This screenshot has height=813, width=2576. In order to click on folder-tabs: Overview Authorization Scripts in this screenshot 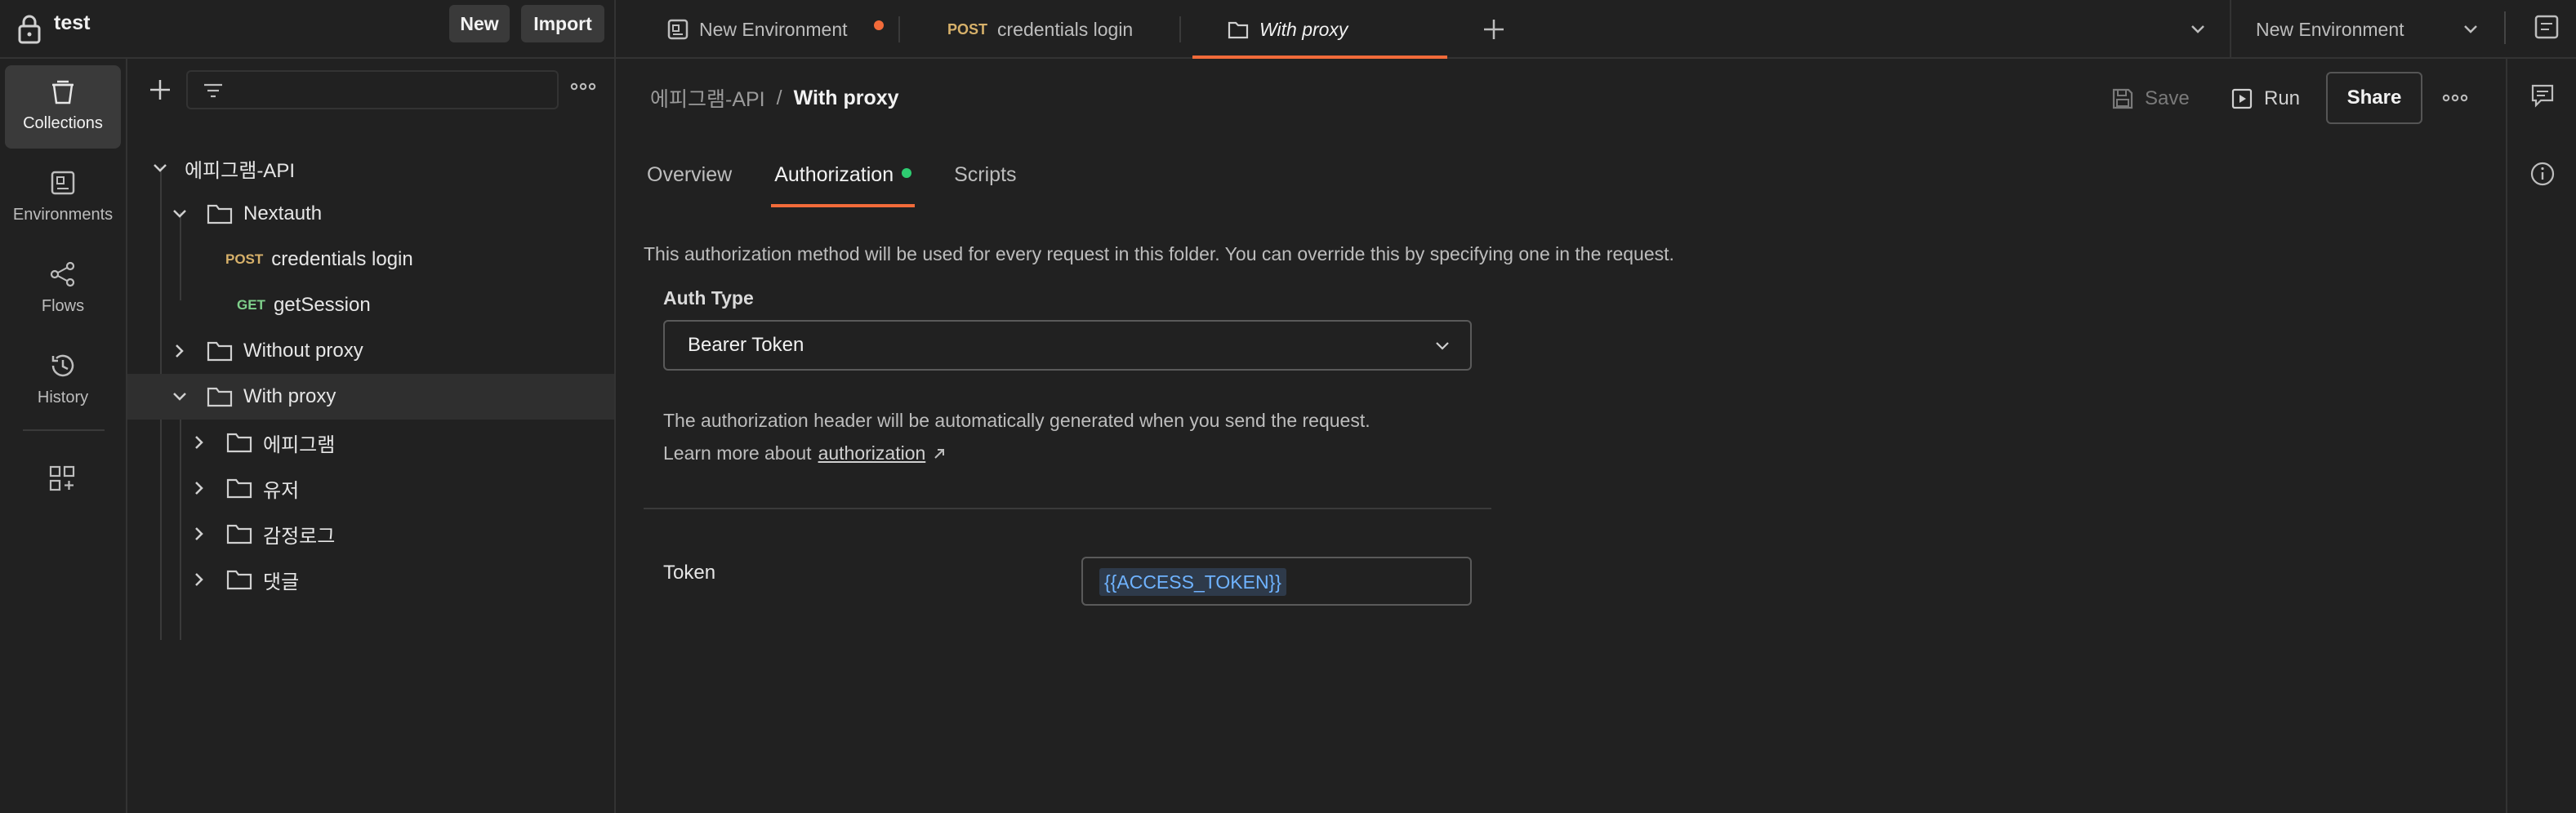, I will do `click(850, 181)`.